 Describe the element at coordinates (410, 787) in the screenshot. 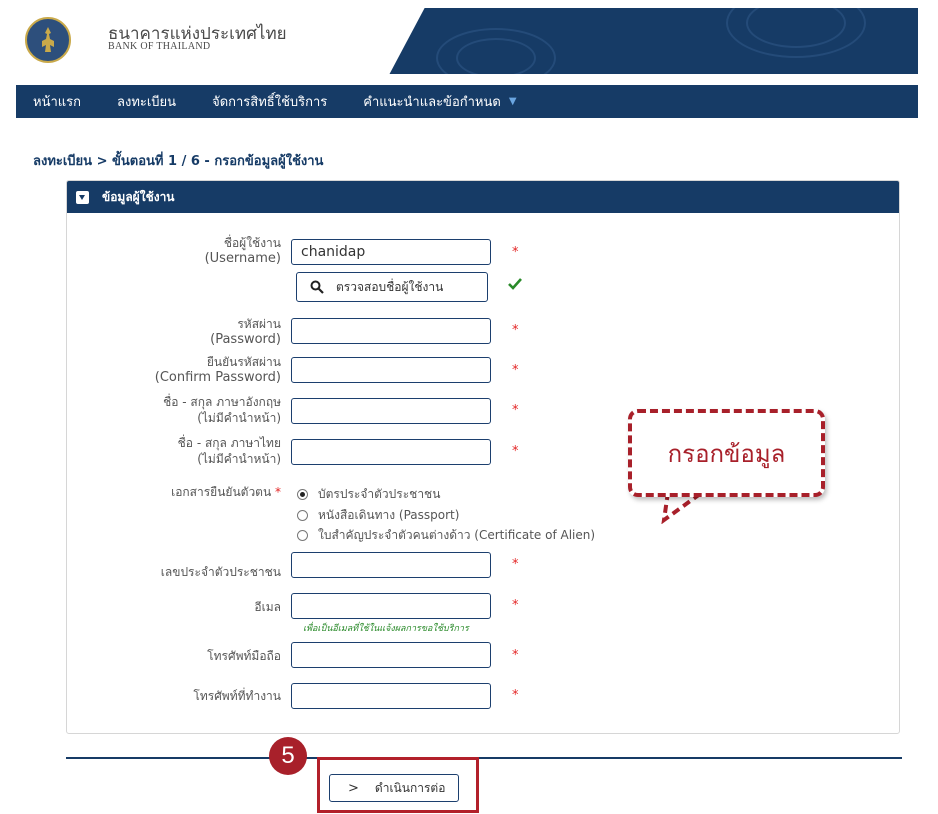

I see `continue-label: ดำเนินการต่อ` at that location.